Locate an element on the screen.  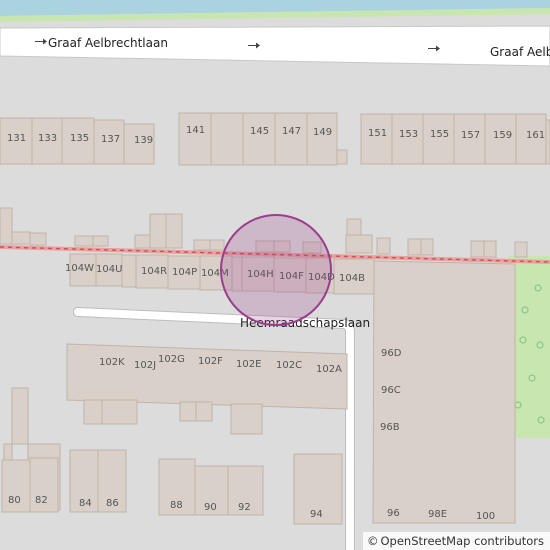
label-94: 94 is located at coordinates (316, 514).